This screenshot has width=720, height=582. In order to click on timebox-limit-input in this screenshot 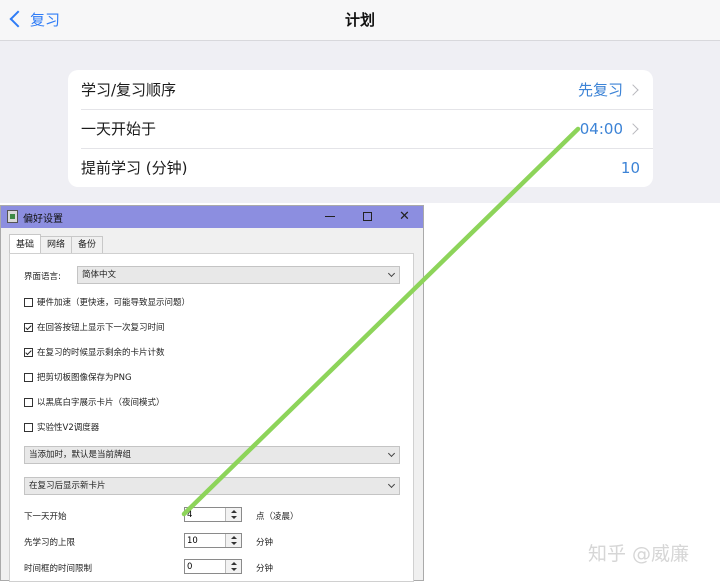, I will do `click(205, 566)`.